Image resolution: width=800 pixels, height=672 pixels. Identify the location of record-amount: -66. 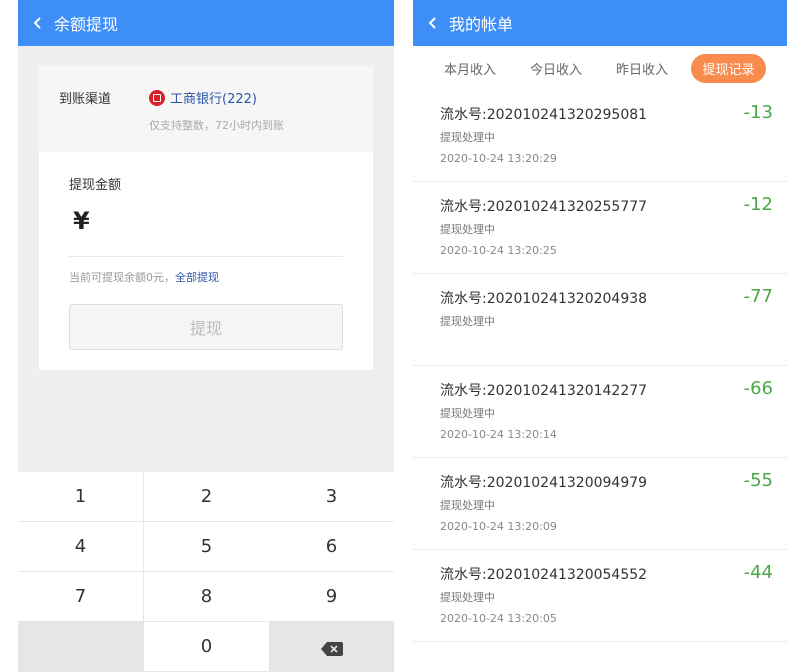
(758, 388).